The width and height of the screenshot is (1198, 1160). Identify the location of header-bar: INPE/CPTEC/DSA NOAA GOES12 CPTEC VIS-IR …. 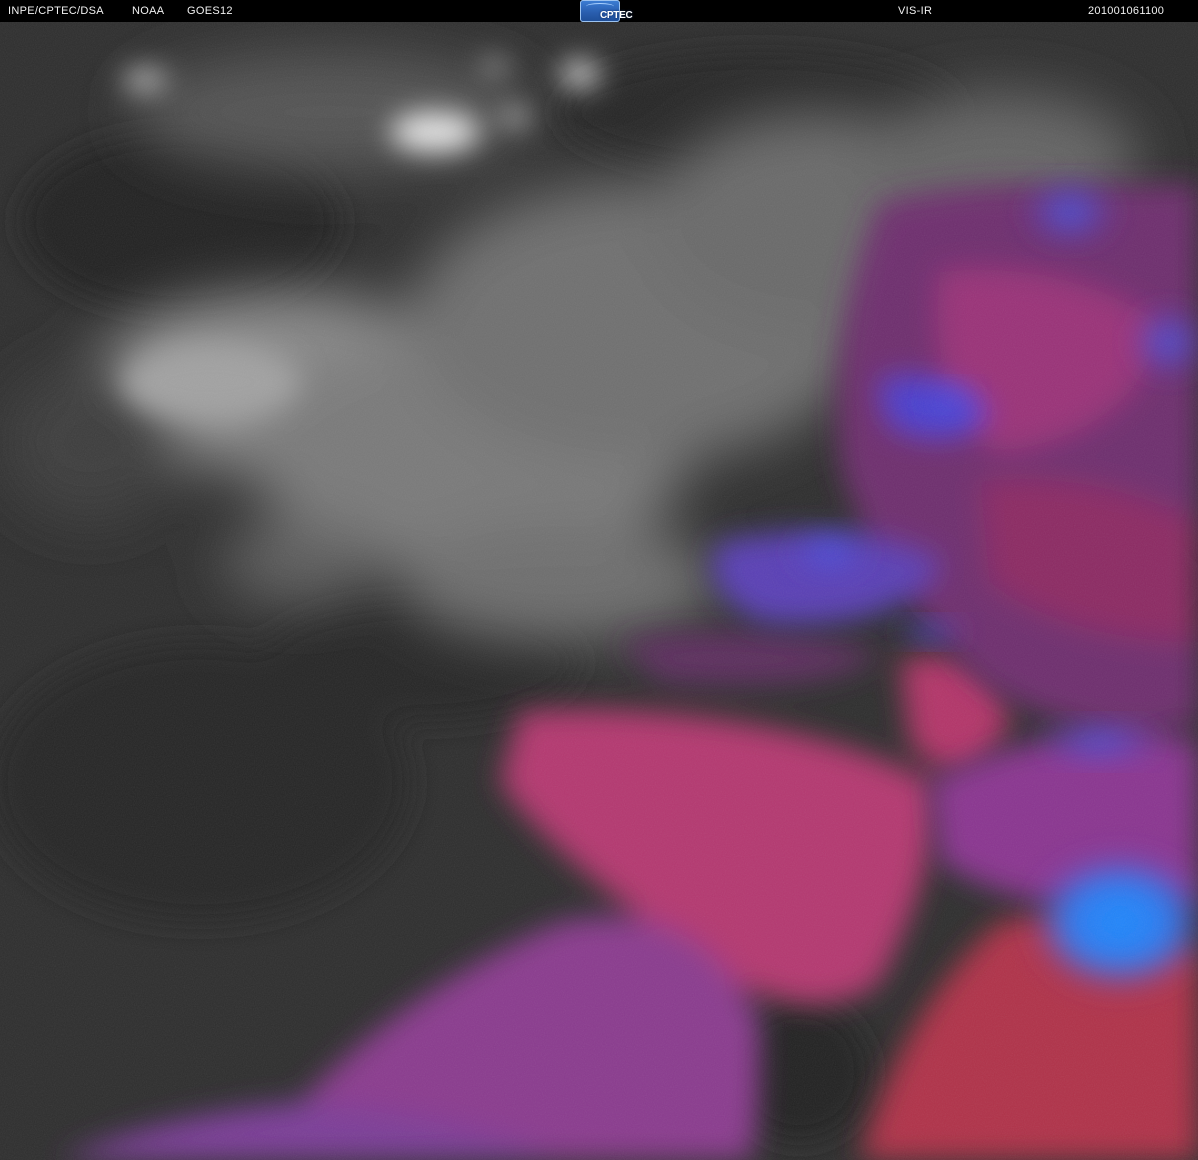
(599, 11).